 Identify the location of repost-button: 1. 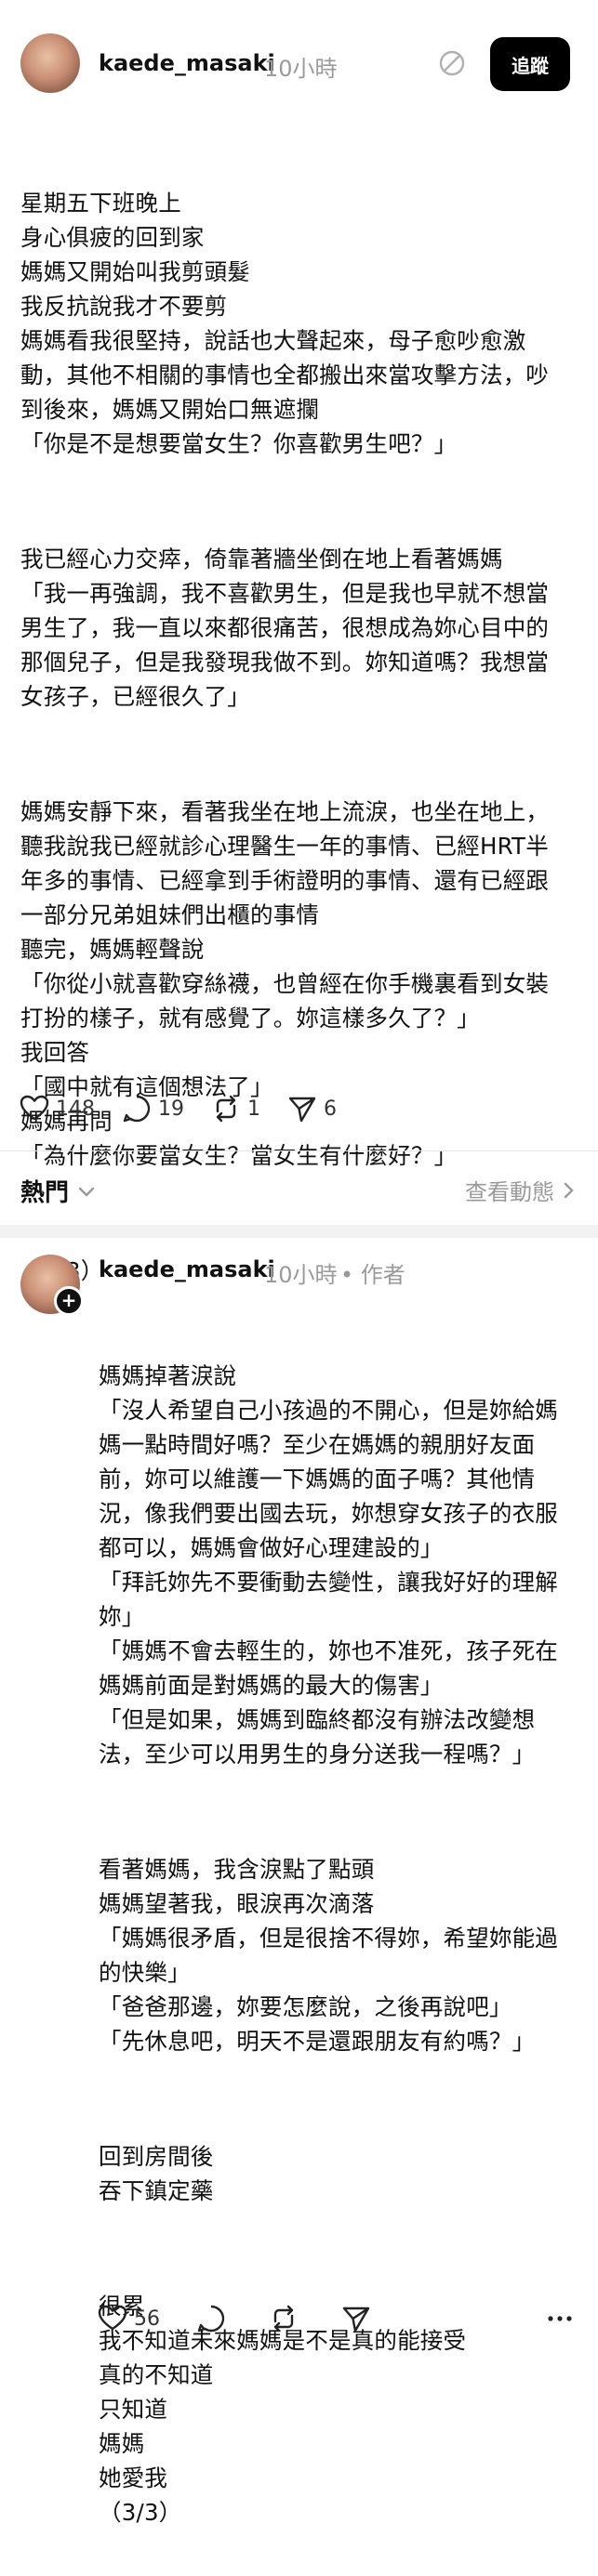
(235, 1108).